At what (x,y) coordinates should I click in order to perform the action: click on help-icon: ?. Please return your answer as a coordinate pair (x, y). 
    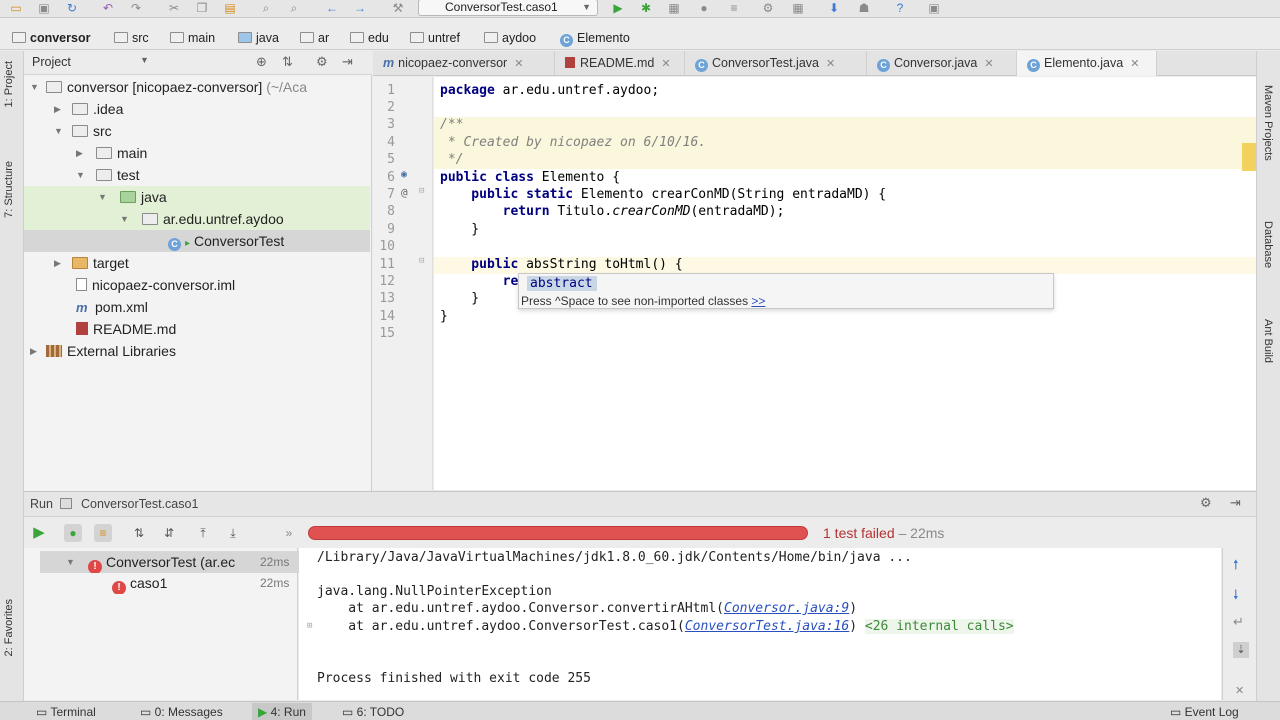
    Looking at the image, I should click on (900, 8).